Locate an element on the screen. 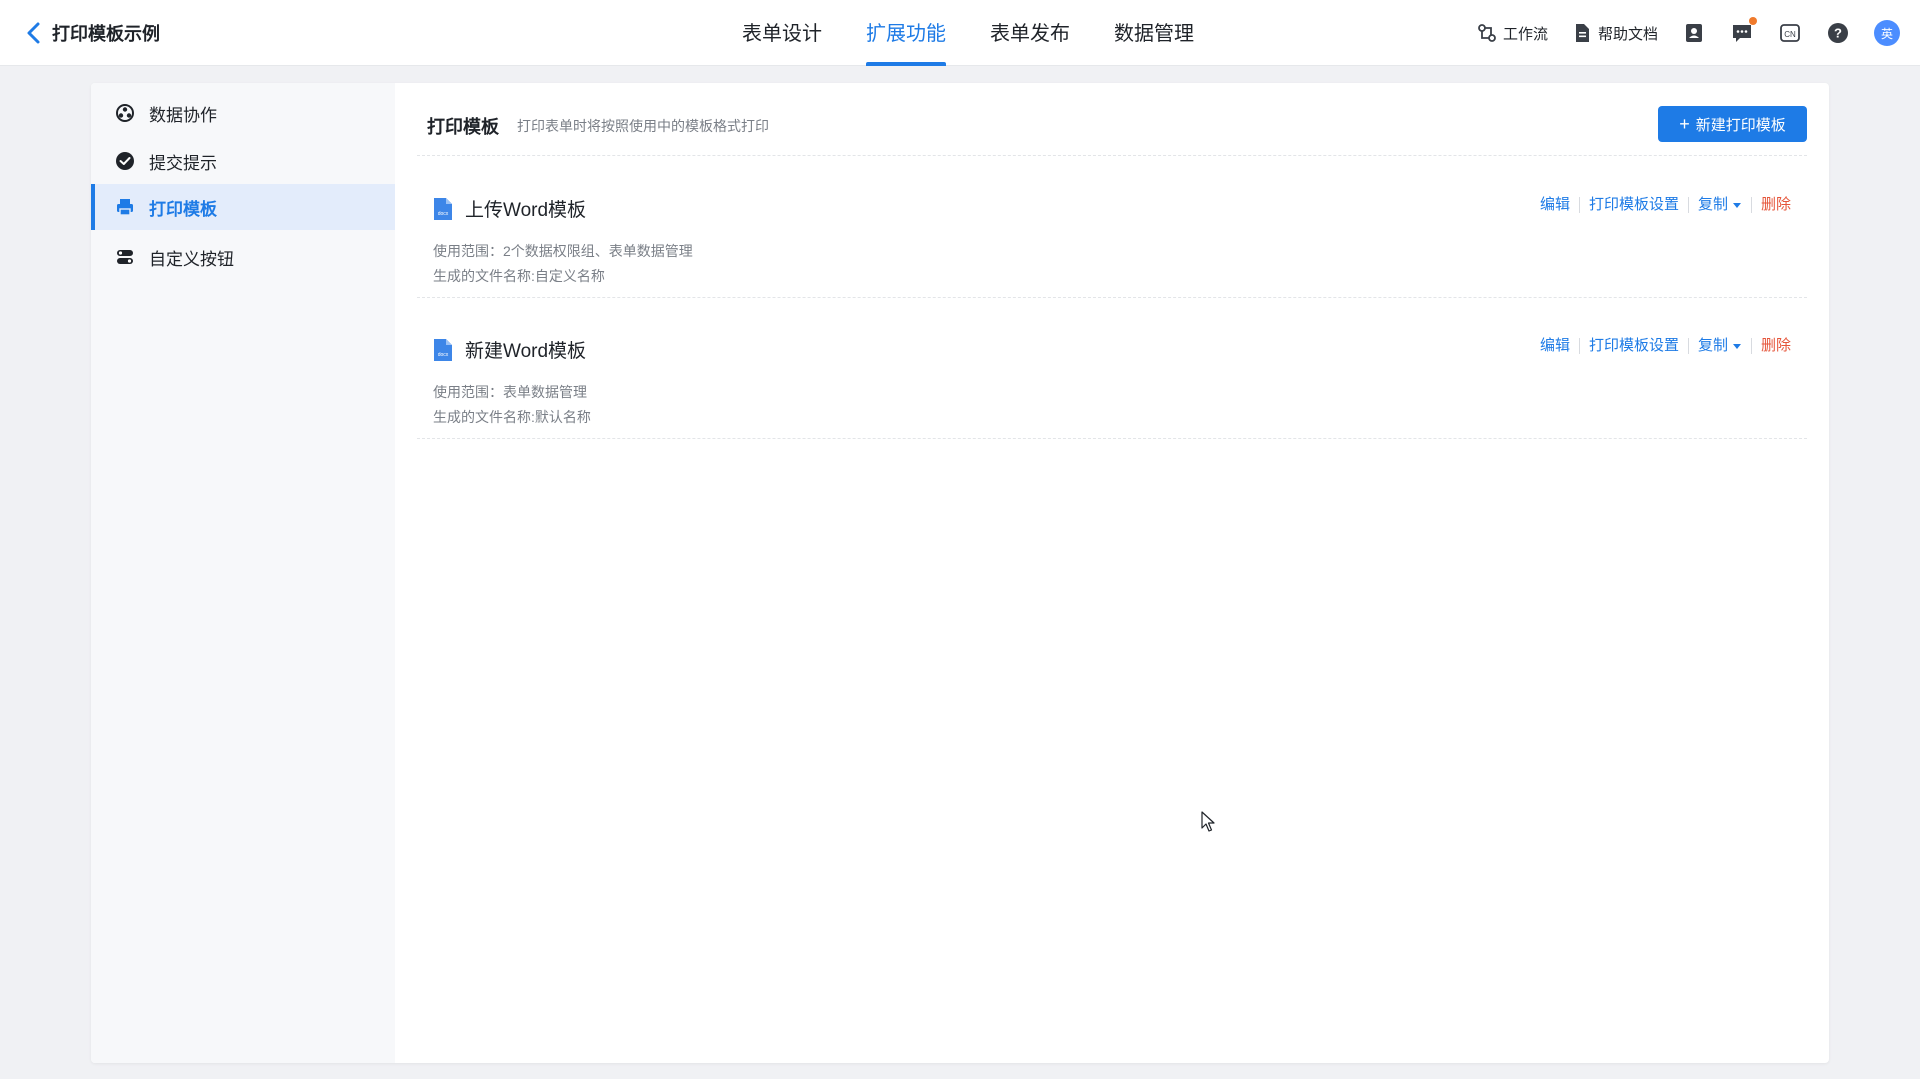 This screenshot has width=1920, height=1079. template-scope: 使用范围：表单数据管理 is located at coordinates (510, 392).